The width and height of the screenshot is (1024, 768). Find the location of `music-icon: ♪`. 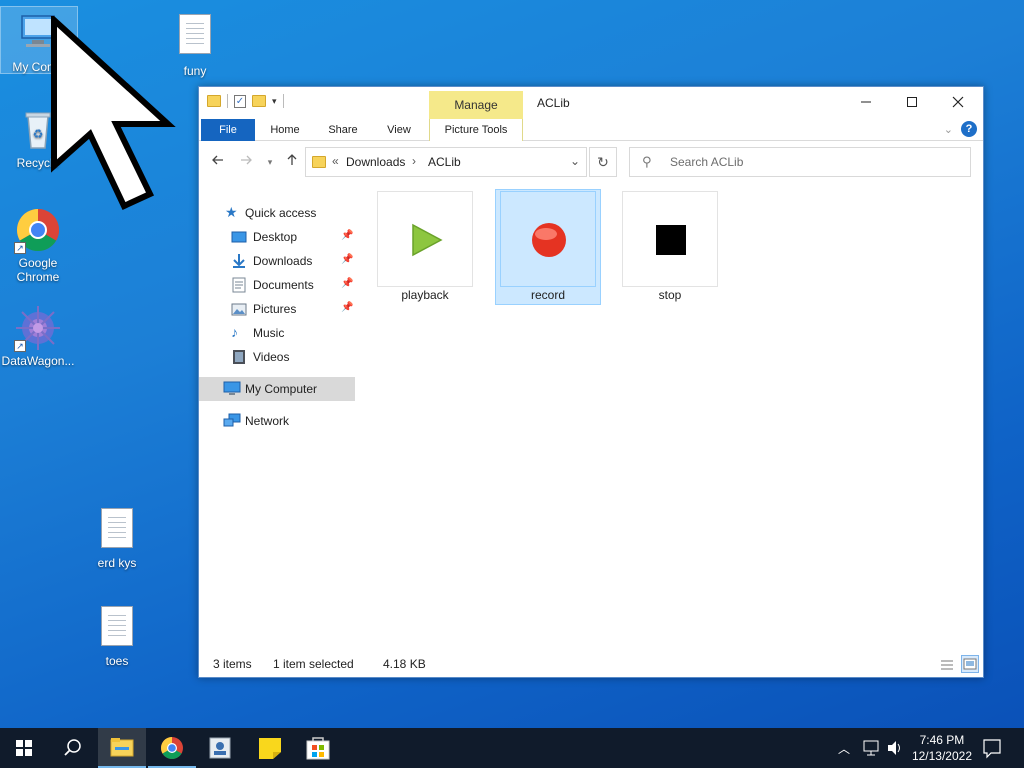

music-icon: ♪ is located at coordinates (234, 332).